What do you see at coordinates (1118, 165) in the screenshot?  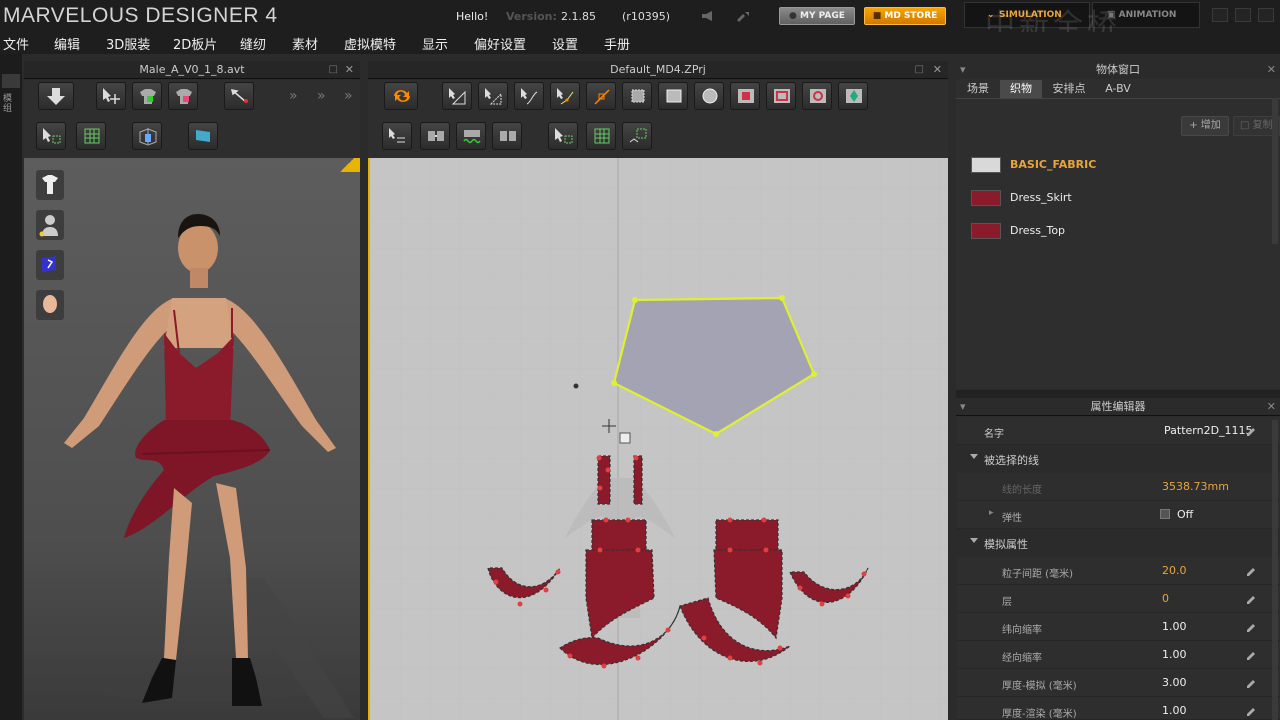 I see `fabric-item: BASIC_FABRIC` at bounding box center [1118, 165].